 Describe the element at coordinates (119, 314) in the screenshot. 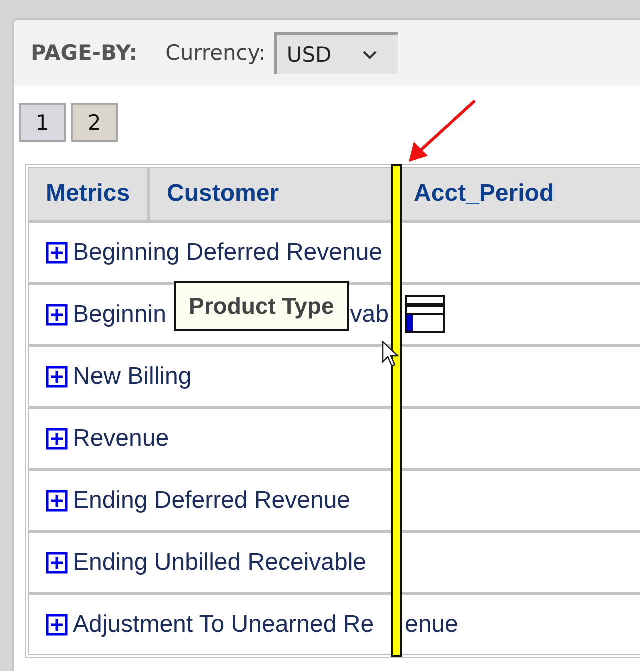

I see `metric-label: Beginnin` at that location.